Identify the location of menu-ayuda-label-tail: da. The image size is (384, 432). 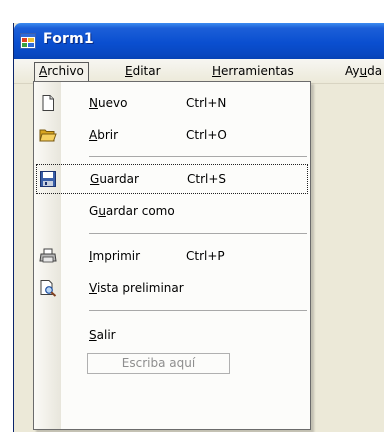
(375, 71).